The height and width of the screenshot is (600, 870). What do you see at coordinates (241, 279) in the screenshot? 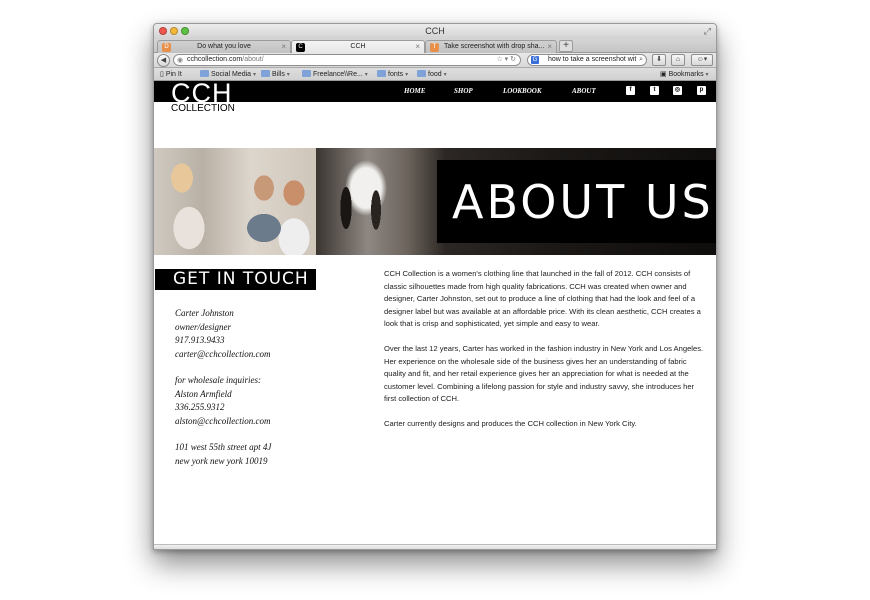
I see `section-heading: GET IN TOUCH` at bounding box center [241, 279].